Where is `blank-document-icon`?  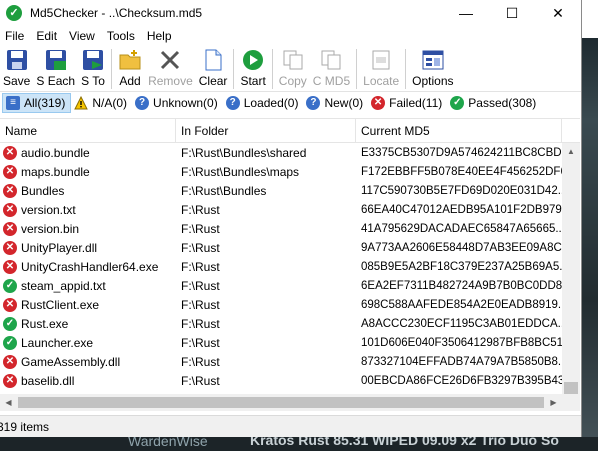
blank-document-icon is located at coordinates (213, 60).